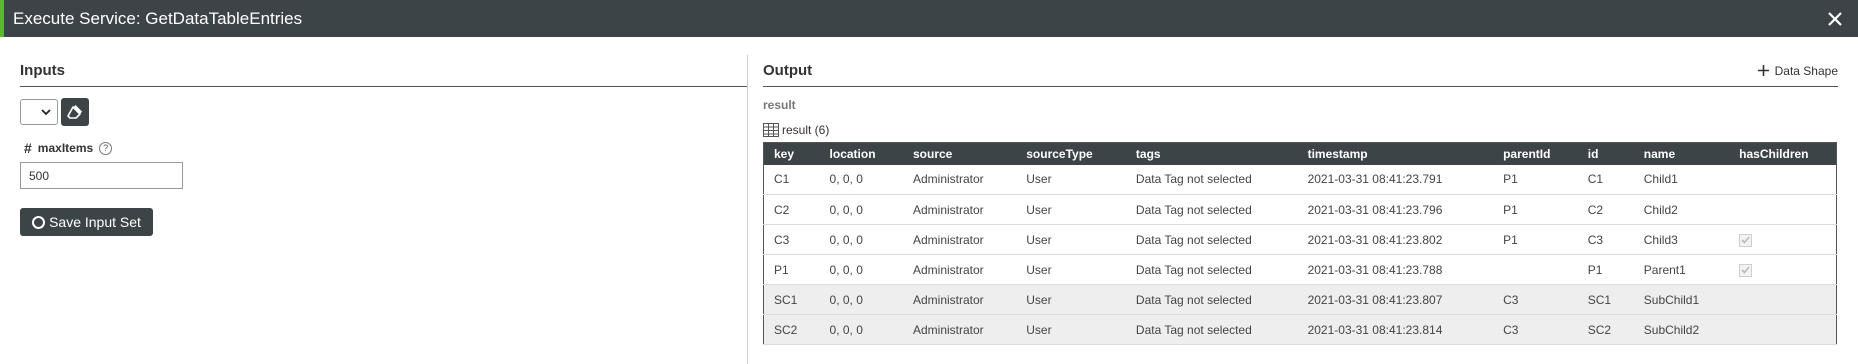 The width and height of the screenshot is (1858, 364). I want to click on title-bar: Execute Service: GetDataTableEntries, so click(929, 18).